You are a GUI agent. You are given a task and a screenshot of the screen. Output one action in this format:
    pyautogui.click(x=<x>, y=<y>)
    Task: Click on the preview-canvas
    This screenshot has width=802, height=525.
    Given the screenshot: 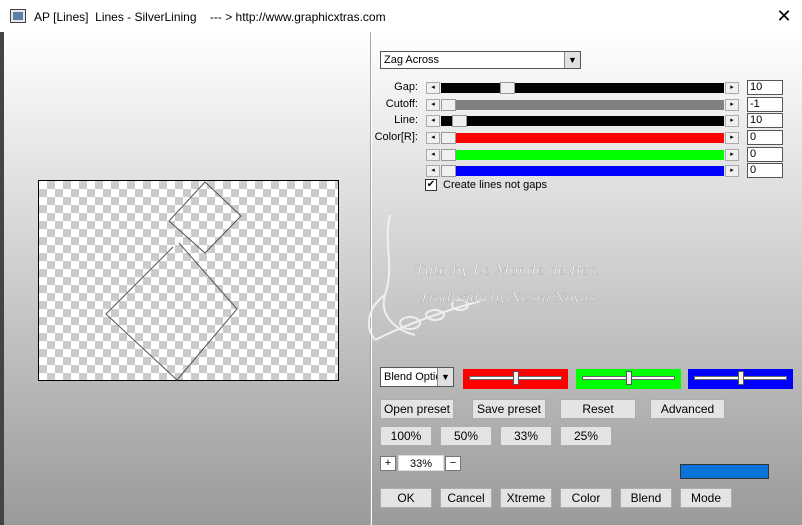 What is the action you would take?
    pyautogui.click(x=188, y=280)
    